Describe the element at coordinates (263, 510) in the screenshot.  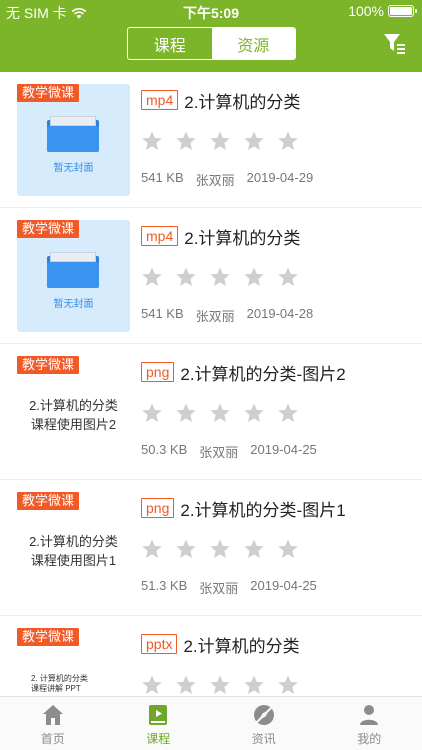
I see `resource-title: 2.计算机的分类-图片1` at that location.